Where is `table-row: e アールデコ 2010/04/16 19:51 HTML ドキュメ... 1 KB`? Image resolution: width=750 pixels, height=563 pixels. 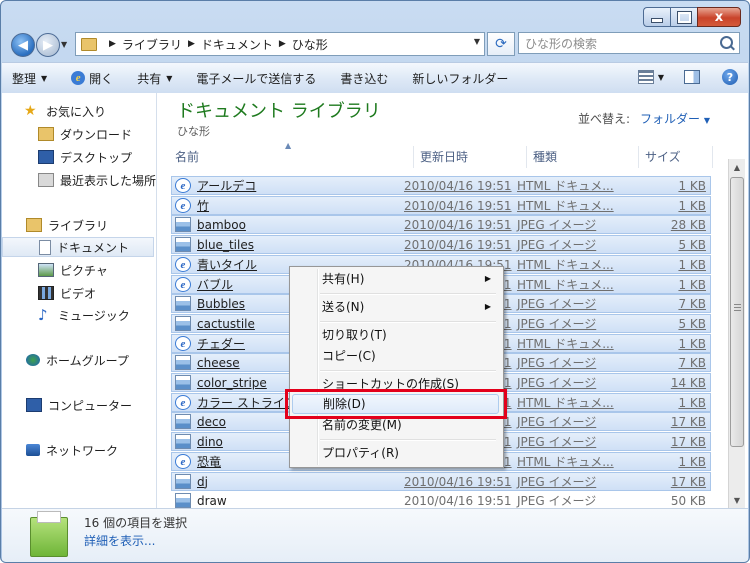 table-row: e アールデコ 2010/04/16 19:51 HTML ドキュメ... 1 KB is located at coordinates (441, 185).